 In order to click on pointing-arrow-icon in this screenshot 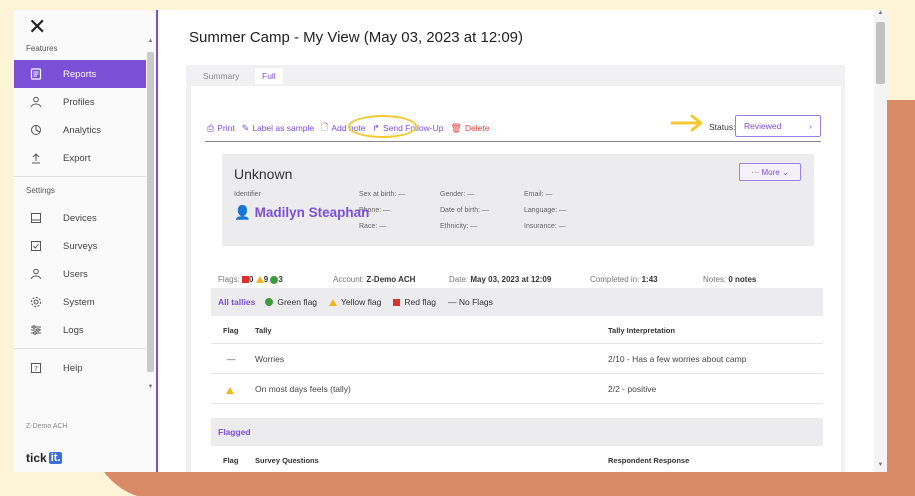, I will do `click(686, 123)`.